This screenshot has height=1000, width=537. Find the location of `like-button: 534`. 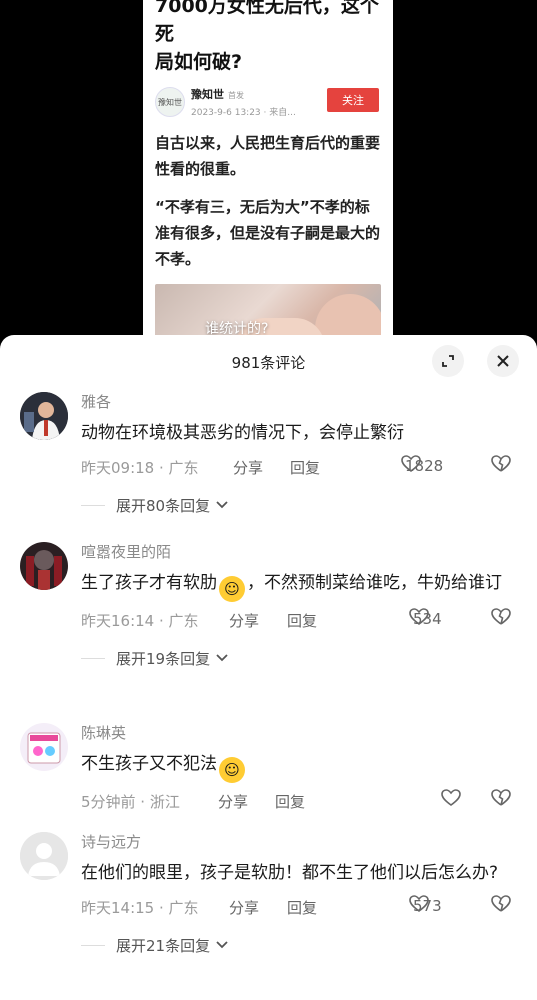

like-button: 534 is located at coordinates (425, 618).